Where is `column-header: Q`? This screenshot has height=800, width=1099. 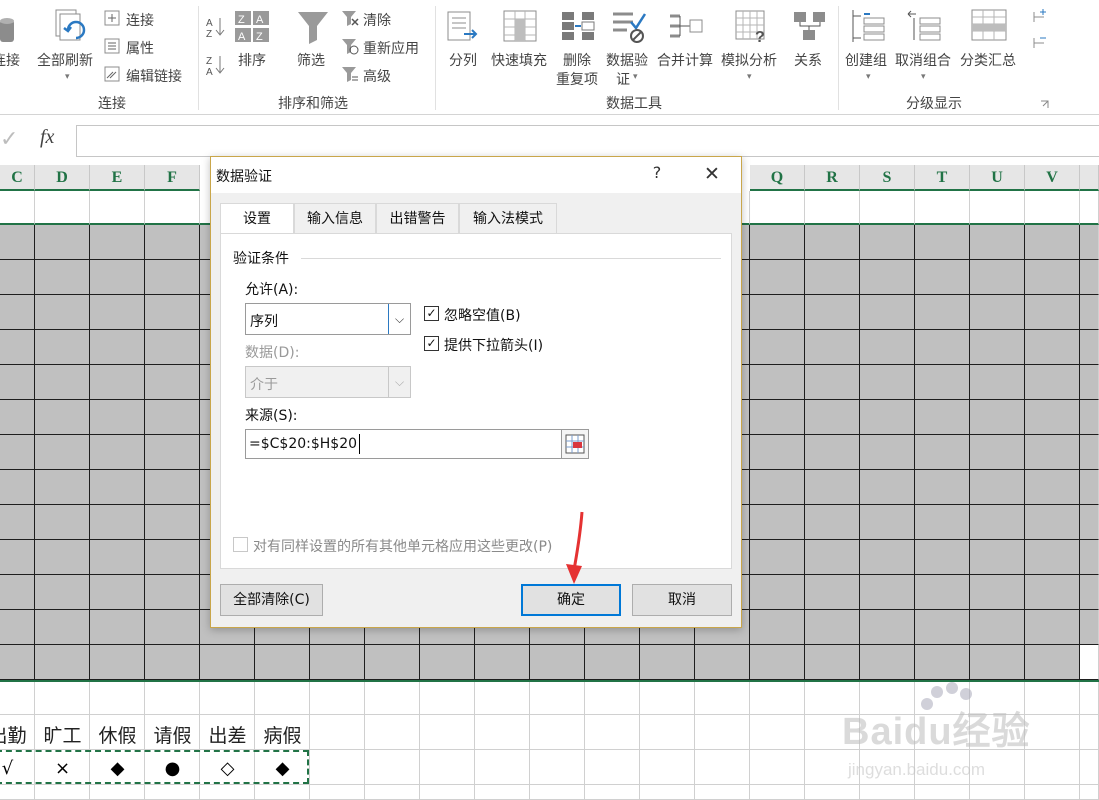
column-header: Q is located at coordinates (777, 178).